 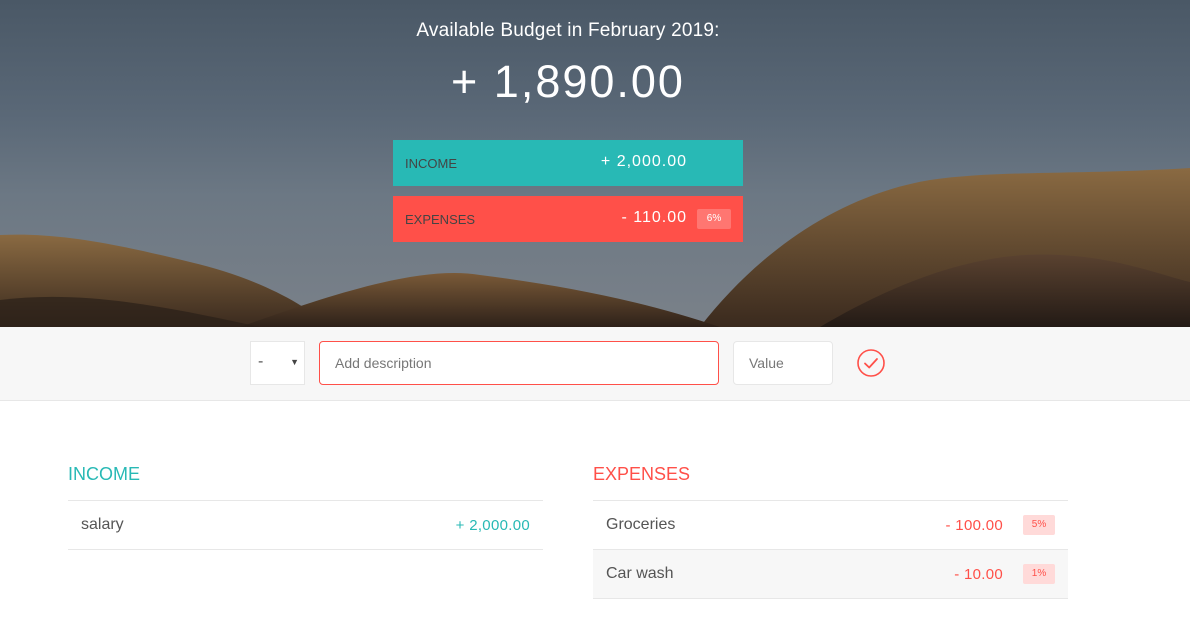 What do you see at coordinates (519, 363) in the screenshot?
I see `description-input` at bounding box center [519, 363].